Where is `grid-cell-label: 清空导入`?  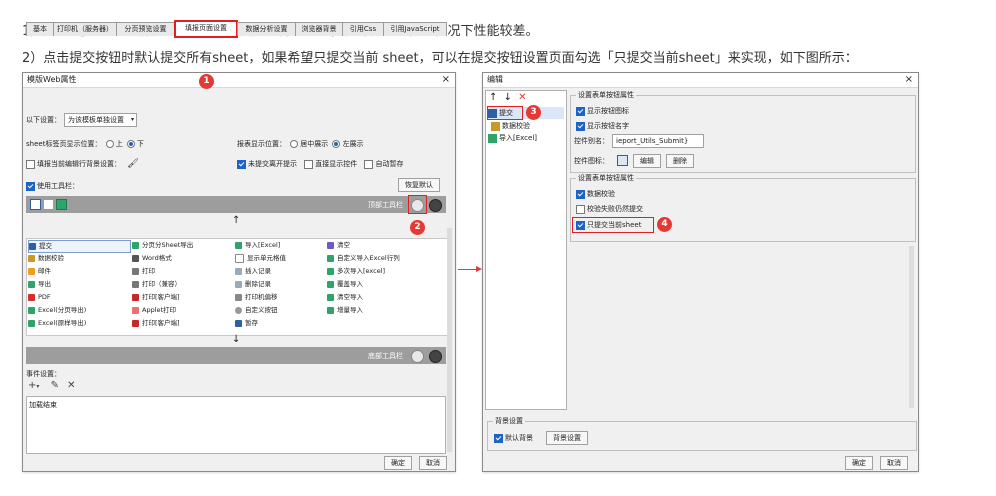 grid-cell-label: 清空导入 is located at coordinates (350, 297).